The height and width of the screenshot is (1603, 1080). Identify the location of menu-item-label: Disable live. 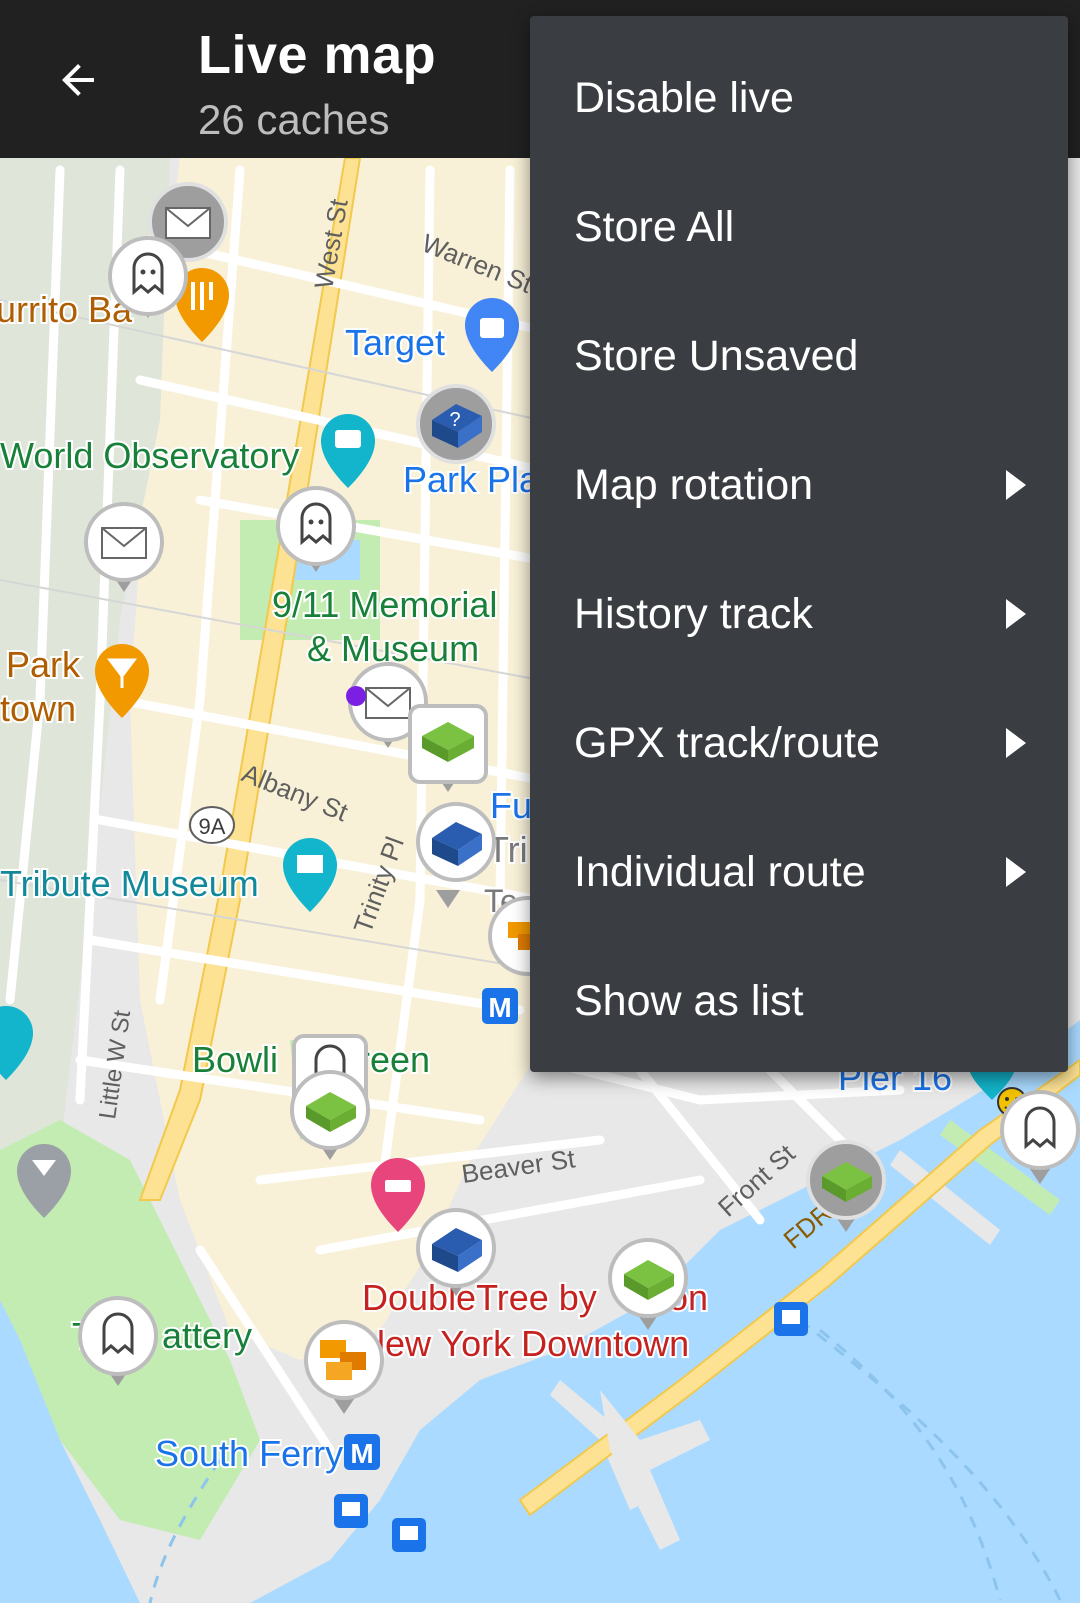
(684, 97).